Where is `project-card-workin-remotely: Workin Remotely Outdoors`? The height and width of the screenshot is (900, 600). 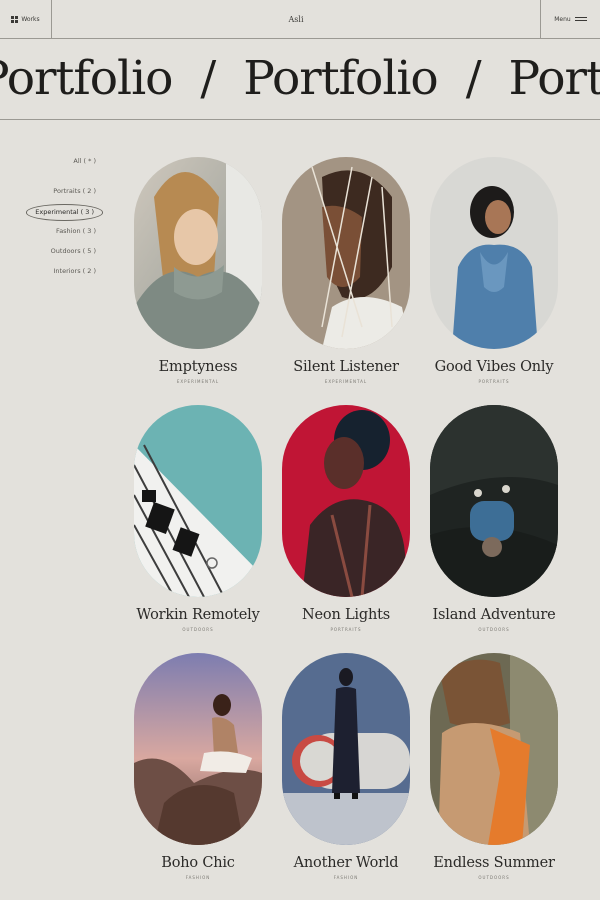
project-card-workin-remotely: Workin Remotely Outdoors is located at coordinates (198, 518).